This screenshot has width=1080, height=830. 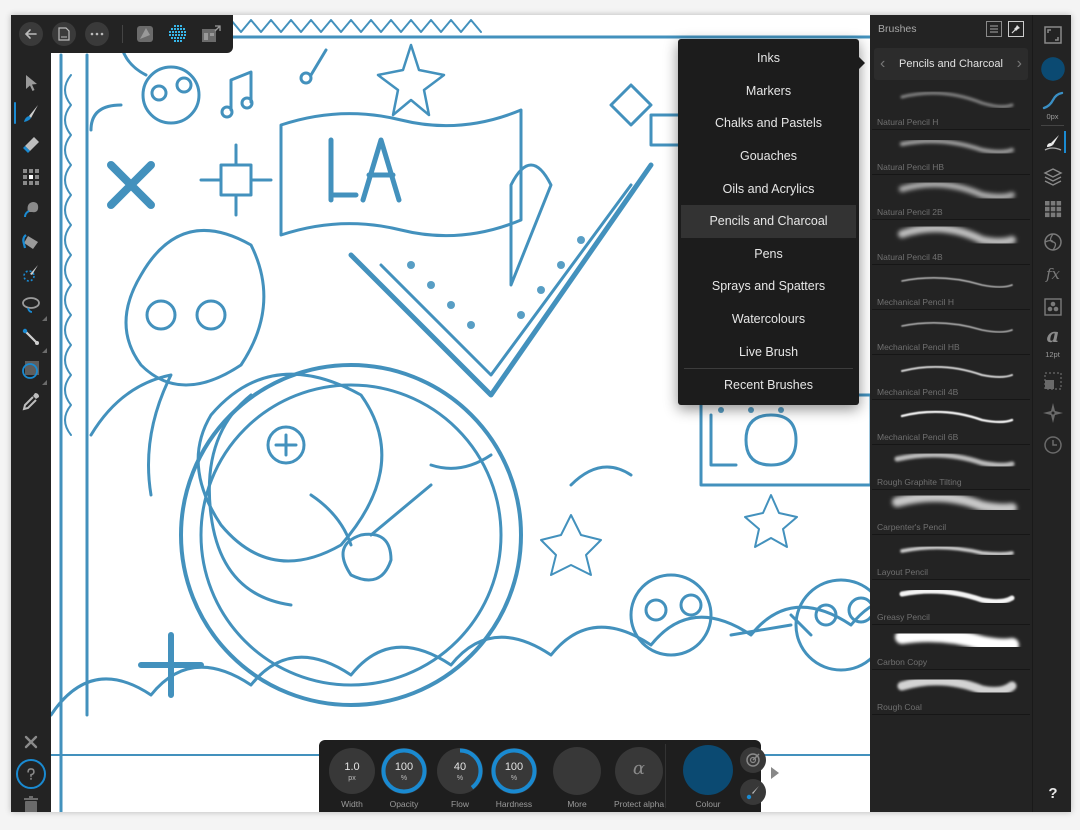 I want to click on back-button, so click(x=31, y=34).